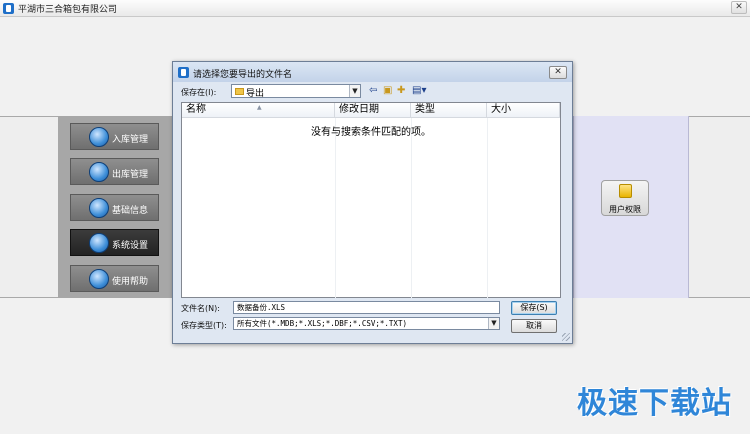  I want to click on dialog-title-bar: 请选择您要导出的文件名 ✕, so click(372, 72).